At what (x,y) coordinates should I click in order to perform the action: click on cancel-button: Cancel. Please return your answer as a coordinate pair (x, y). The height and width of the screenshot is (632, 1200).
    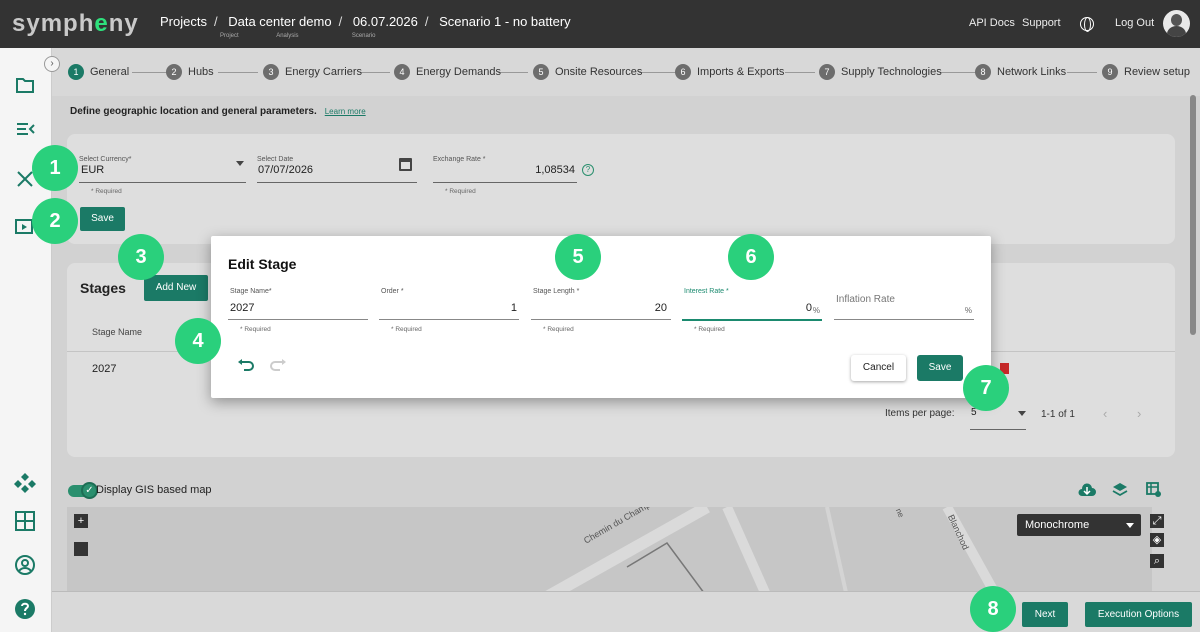
    Looking at the image, I should click on (878, 368).